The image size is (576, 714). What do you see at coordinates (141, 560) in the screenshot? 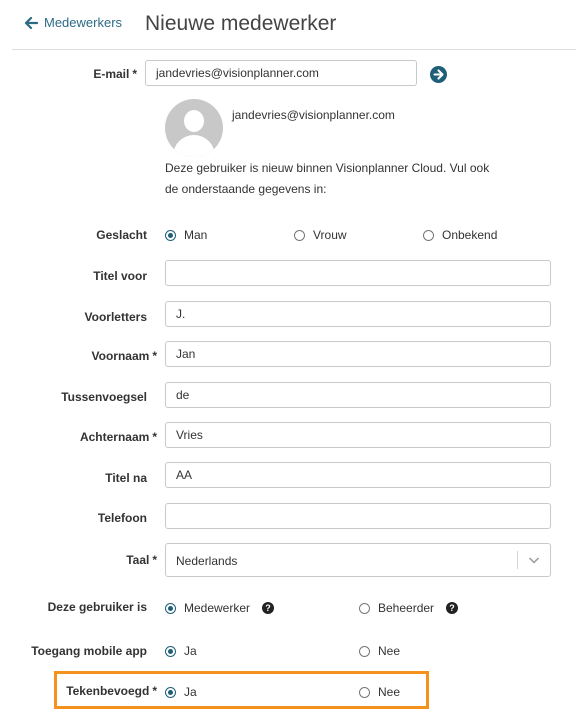
I see `language-label: Taal *` at bounding box center [141, 560].